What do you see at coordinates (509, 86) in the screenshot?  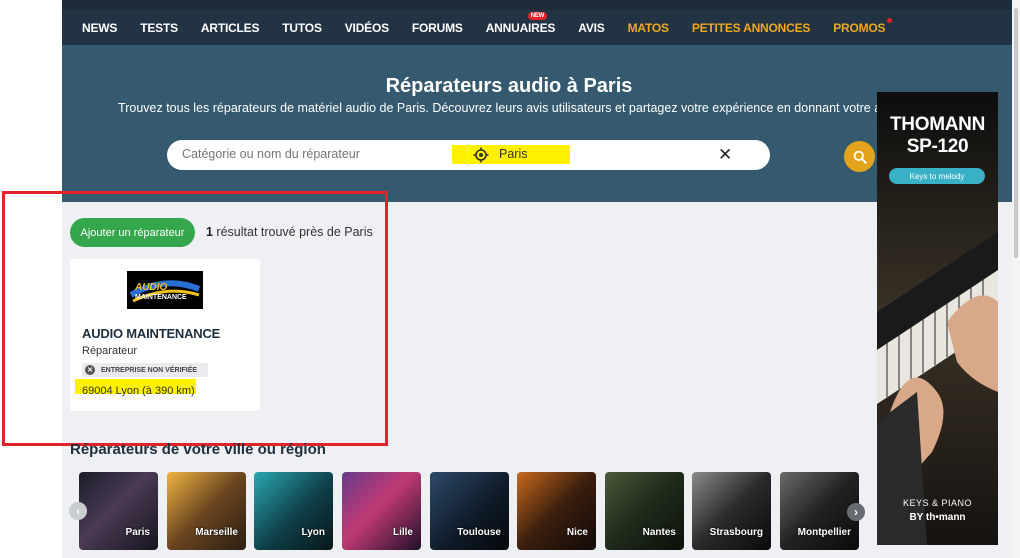 I see `page-title: Réparateurs audio à Paris` at bounding box center [509, 86].